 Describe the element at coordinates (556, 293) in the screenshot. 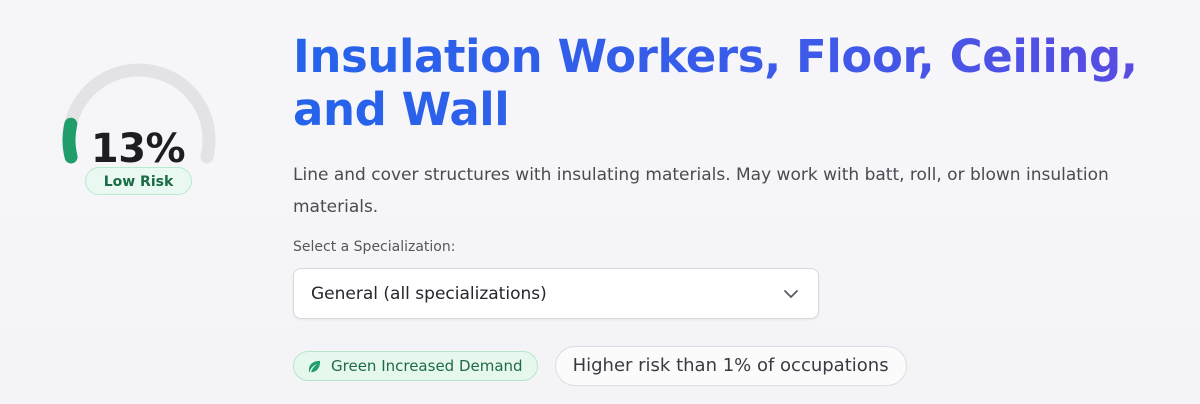

I see `specialization-select: General (all specializations)` at that location.